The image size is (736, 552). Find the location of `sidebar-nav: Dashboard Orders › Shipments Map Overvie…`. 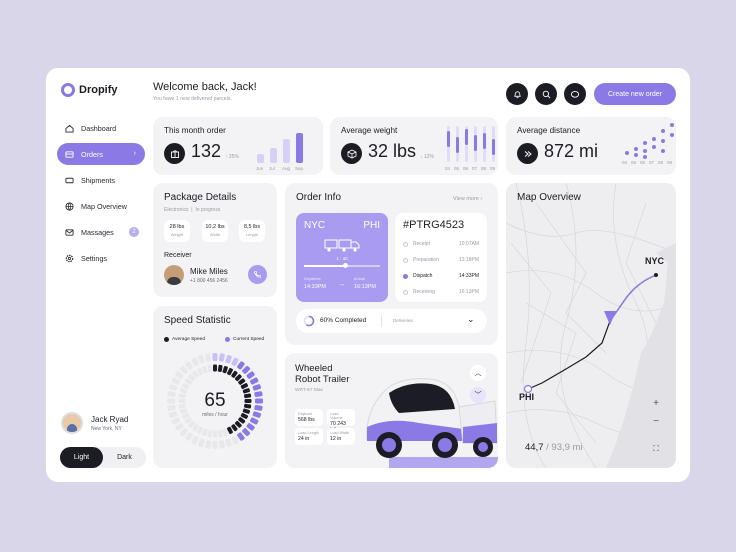

sidebar-nav: Dashboard Orders › Shipments Map Overvie… is located at coordinates (101, 195).